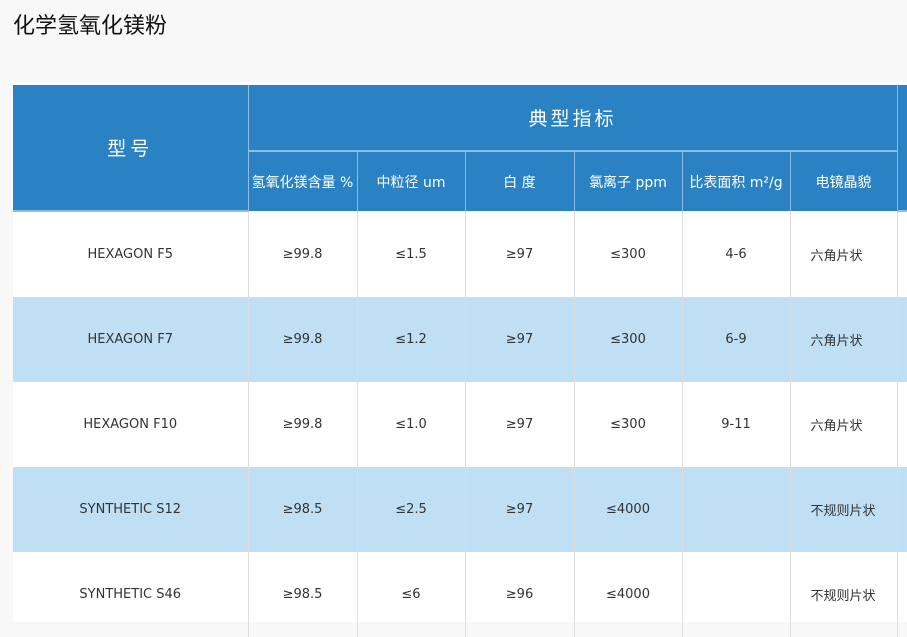 The height and width of the screenshot is (637, 907). What do you see at coordinates (302, 181) in the screenshot?
I see `column-header: 氢氧化镁含量 %` at bounding box center [302, 181].